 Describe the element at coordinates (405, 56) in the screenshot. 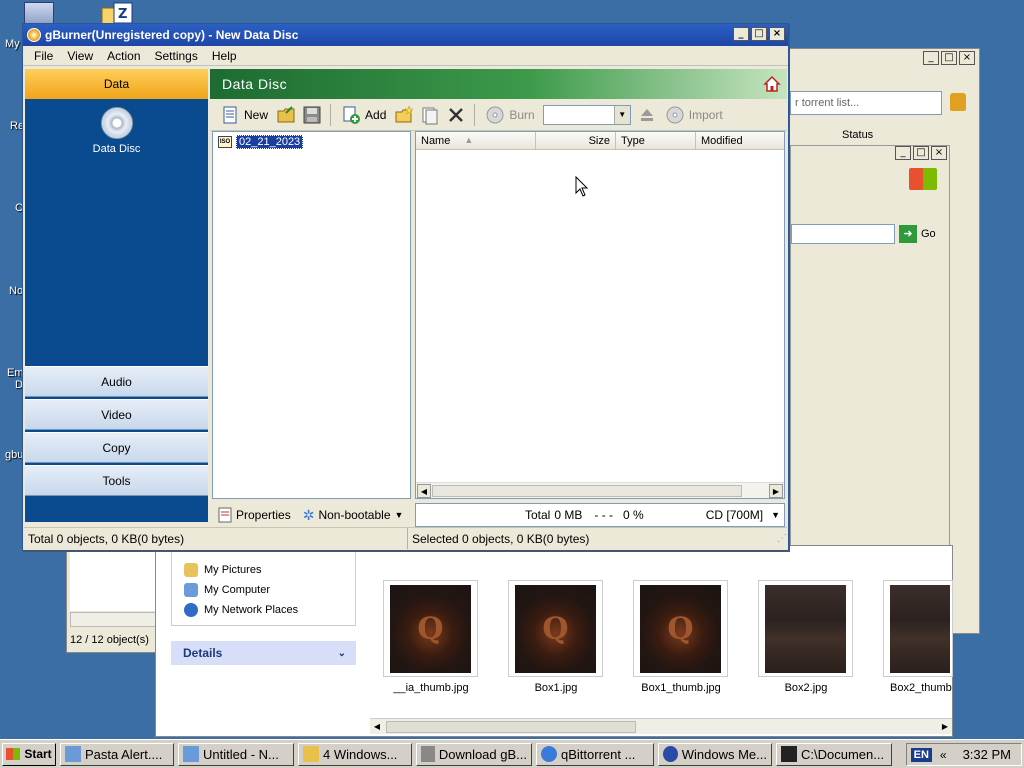

I see `menu-bar: File View Action Settings Help` at that location.